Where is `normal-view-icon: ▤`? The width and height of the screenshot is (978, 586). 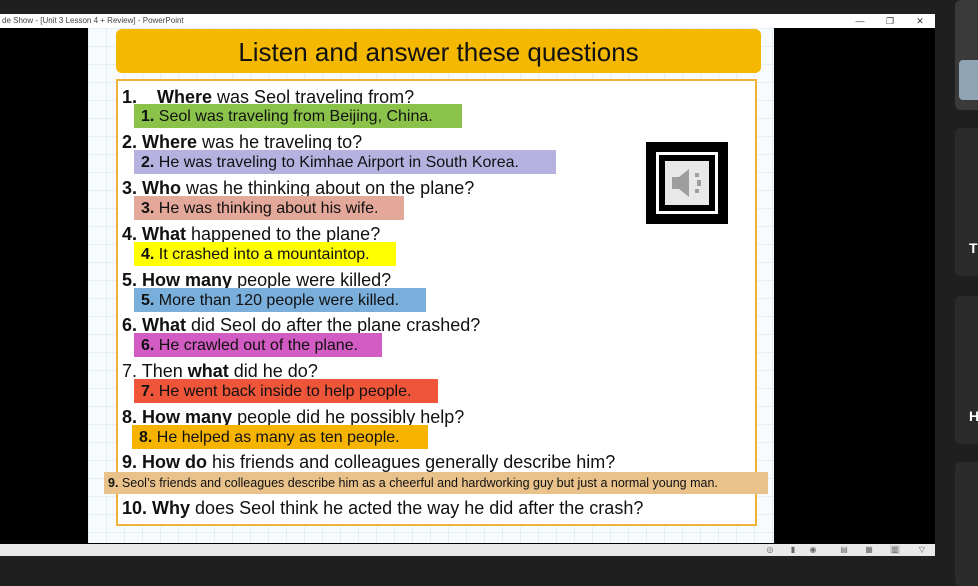
normal-view-icon: ▤ is located at coordinates (844, 549).